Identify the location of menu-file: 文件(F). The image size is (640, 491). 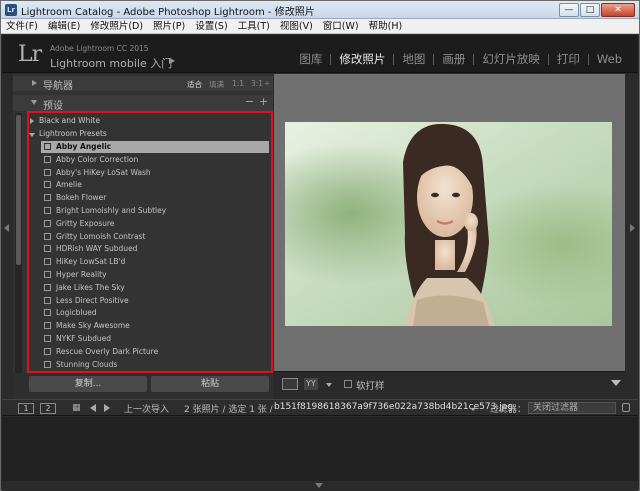
(22, 26).